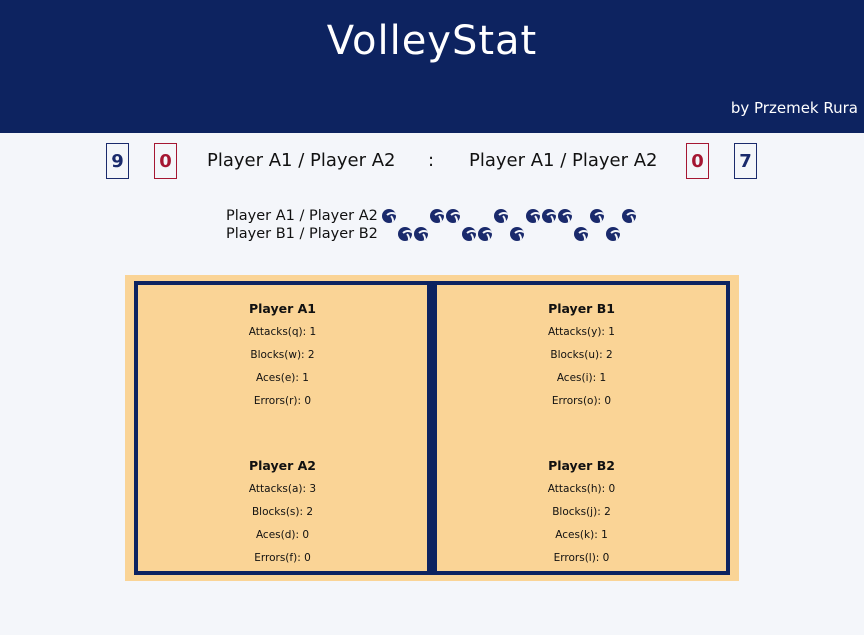  Describe the element at coordinates (581, 308) in the screenshot. I see `player-name: Player B1` at that location.